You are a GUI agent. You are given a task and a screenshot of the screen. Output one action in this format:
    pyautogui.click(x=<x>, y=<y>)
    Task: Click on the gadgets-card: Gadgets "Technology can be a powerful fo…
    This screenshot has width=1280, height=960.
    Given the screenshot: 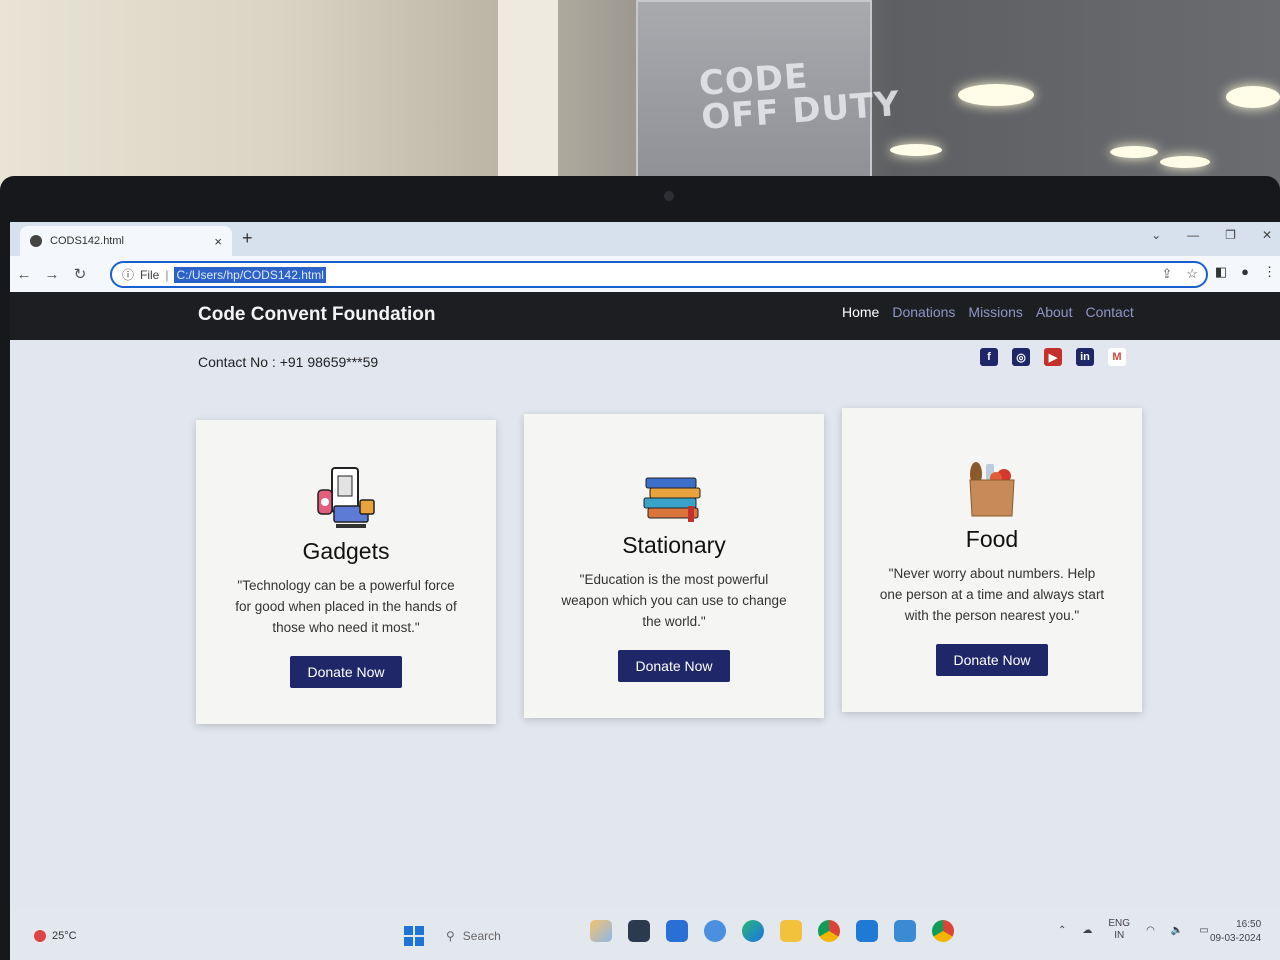 What is the action you would take?
    pyautogui.click(x=346, y=572)
    